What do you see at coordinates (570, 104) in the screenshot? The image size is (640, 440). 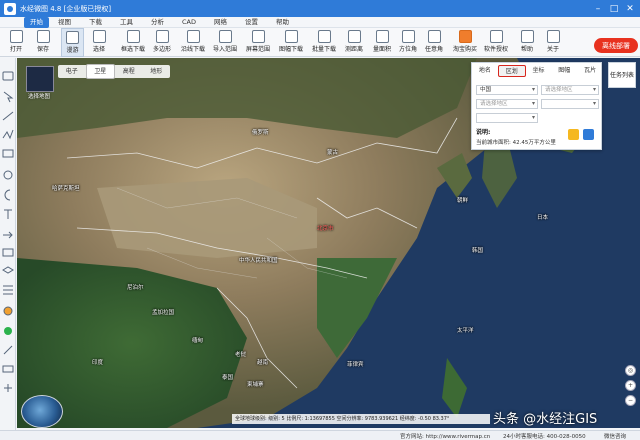 I see `city-select` at bounding box center [570, 104].